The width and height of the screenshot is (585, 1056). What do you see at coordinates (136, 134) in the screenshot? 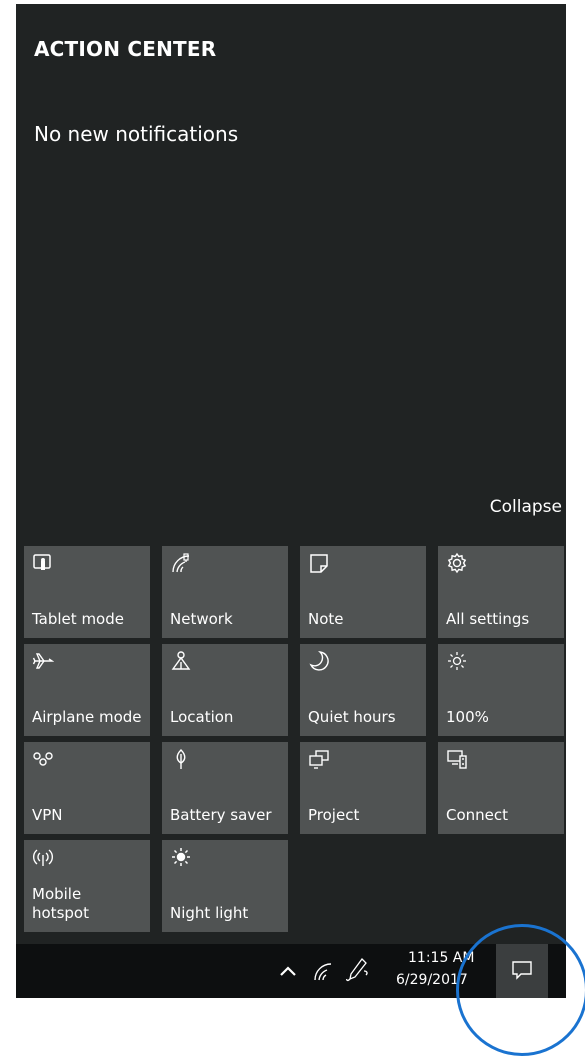
I see `no-notifications-text: No new notifications` at bounding box center [136, 134].